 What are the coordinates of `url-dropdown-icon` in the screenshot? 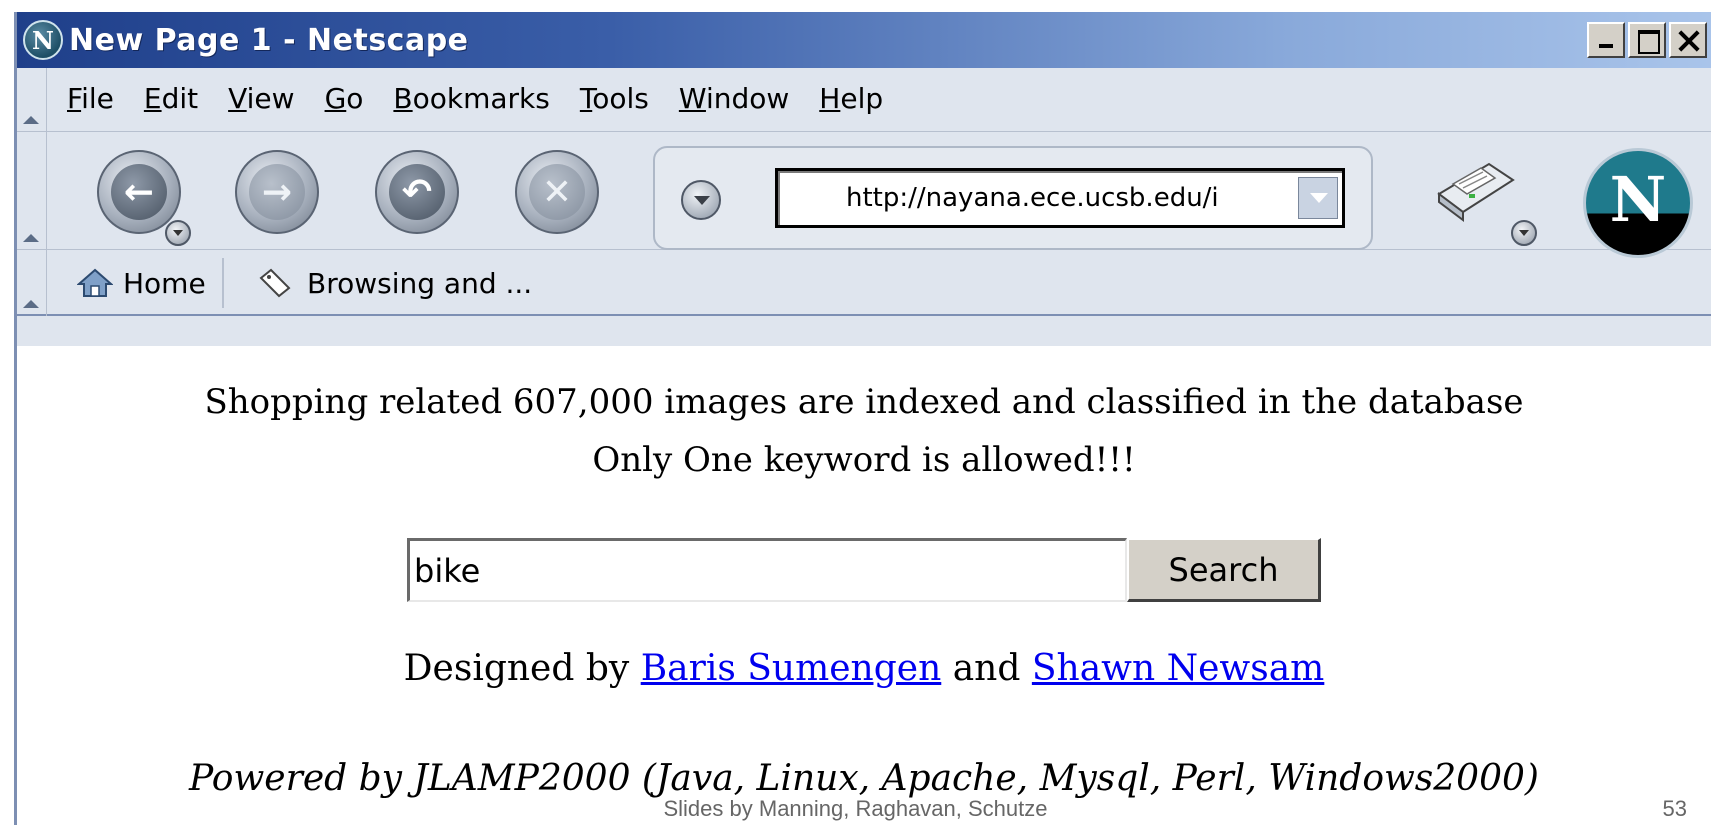 It's located at (1318, 198).